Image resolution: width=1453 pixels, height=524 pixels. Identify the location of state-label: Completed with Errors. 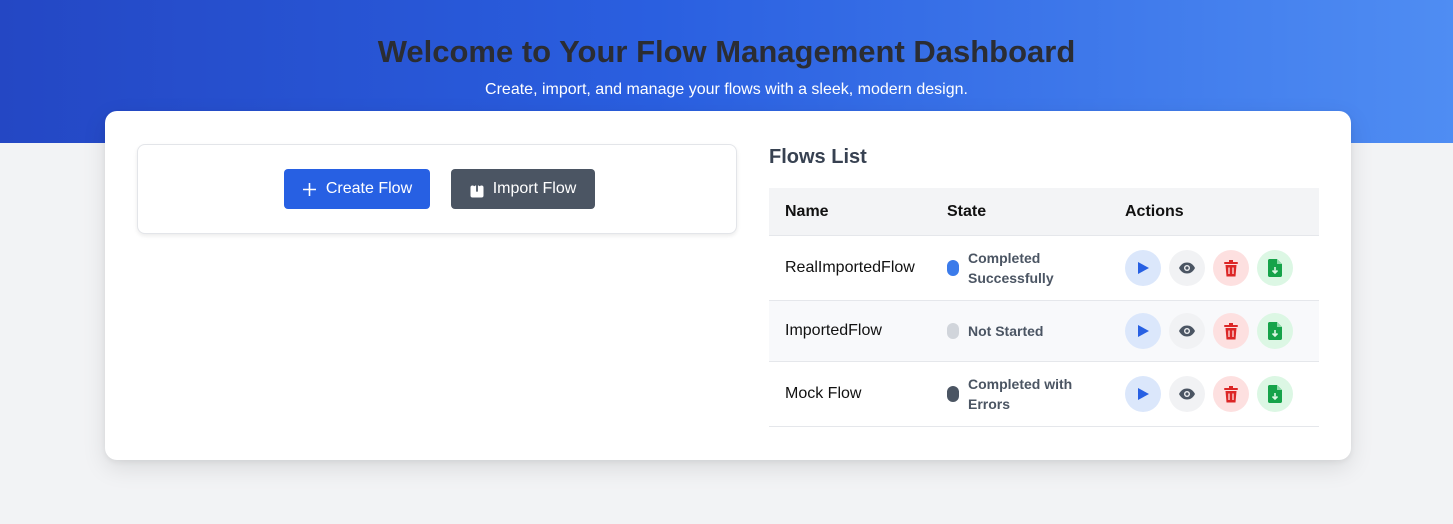
(1020, 394).